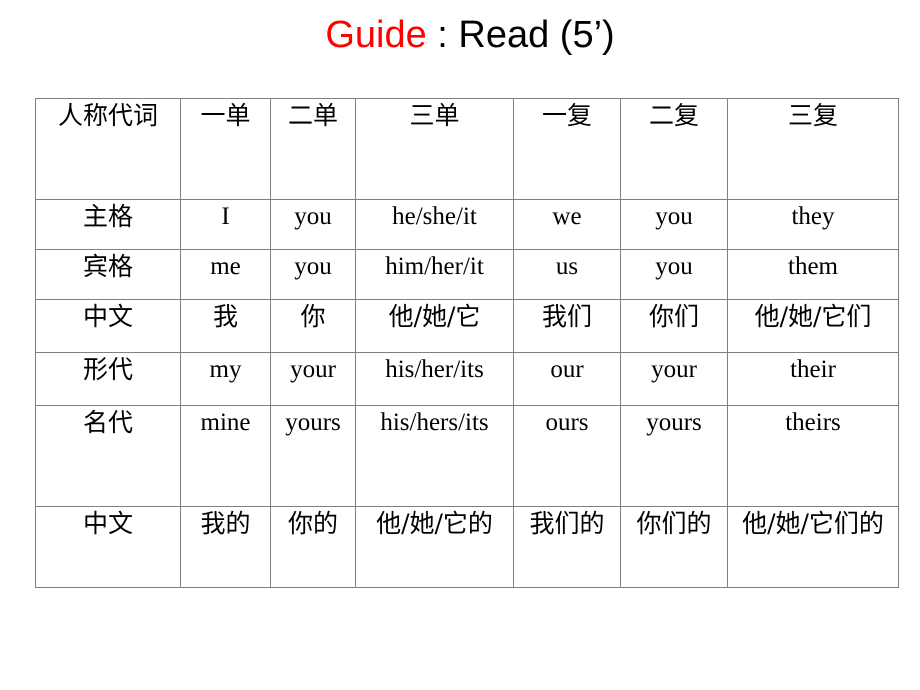 The height and width of the screenshot is (690, 920). What do you see at coordinates (225, 274) in the screenshot?
I see `table-cell: me` at bounding box center [225, 274].